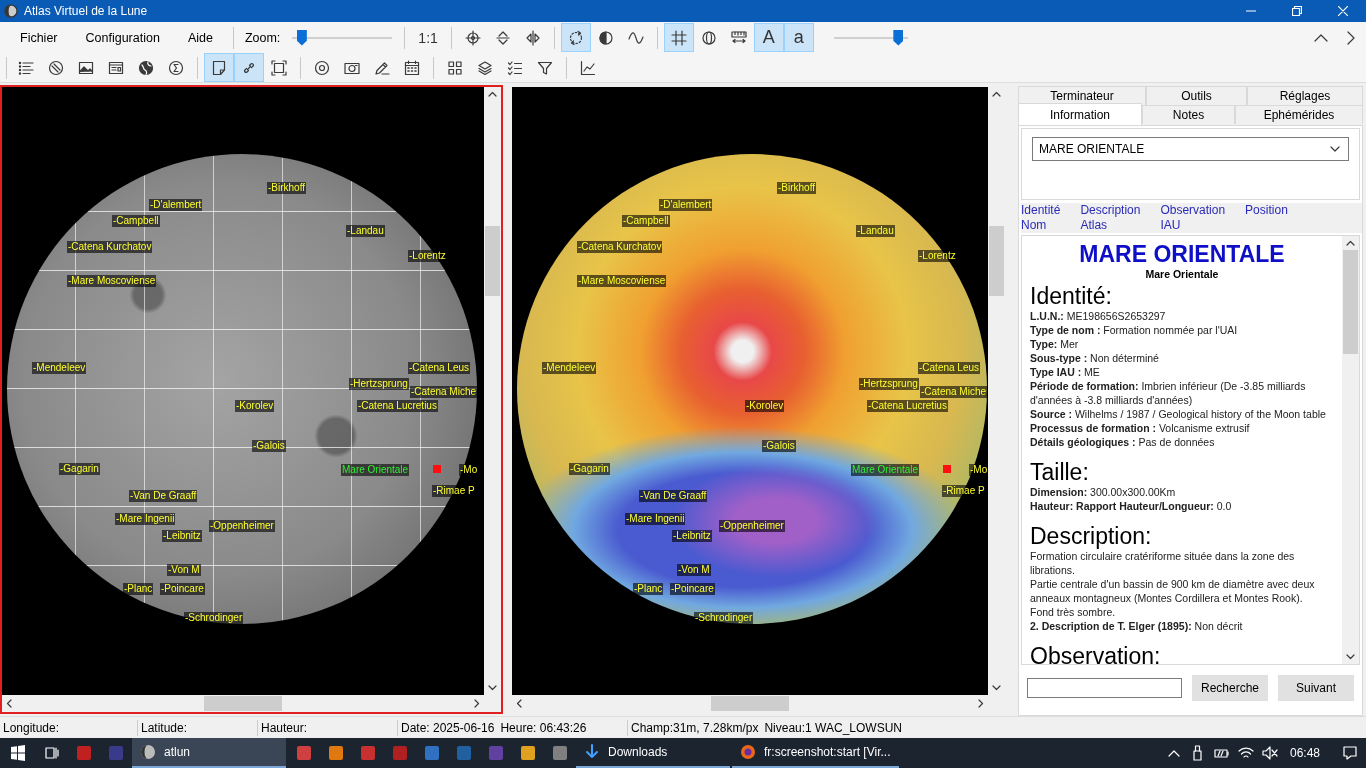 This screenshot has height=768, width=1366. Describe the element at coordinates (1080, 114) in the screenshot. I see `tab: Information` at that location.